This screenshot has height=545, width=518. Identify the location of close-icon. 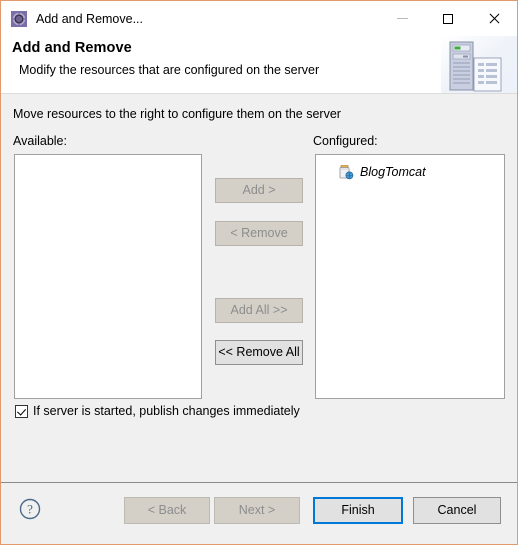
(494, 18).